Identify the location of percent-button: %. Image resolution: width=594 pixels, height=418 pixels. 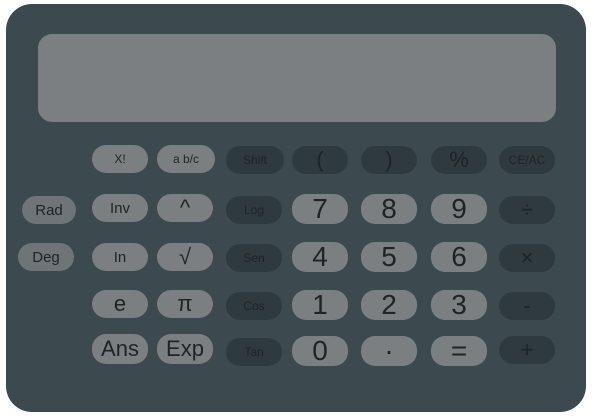
(459, 160).